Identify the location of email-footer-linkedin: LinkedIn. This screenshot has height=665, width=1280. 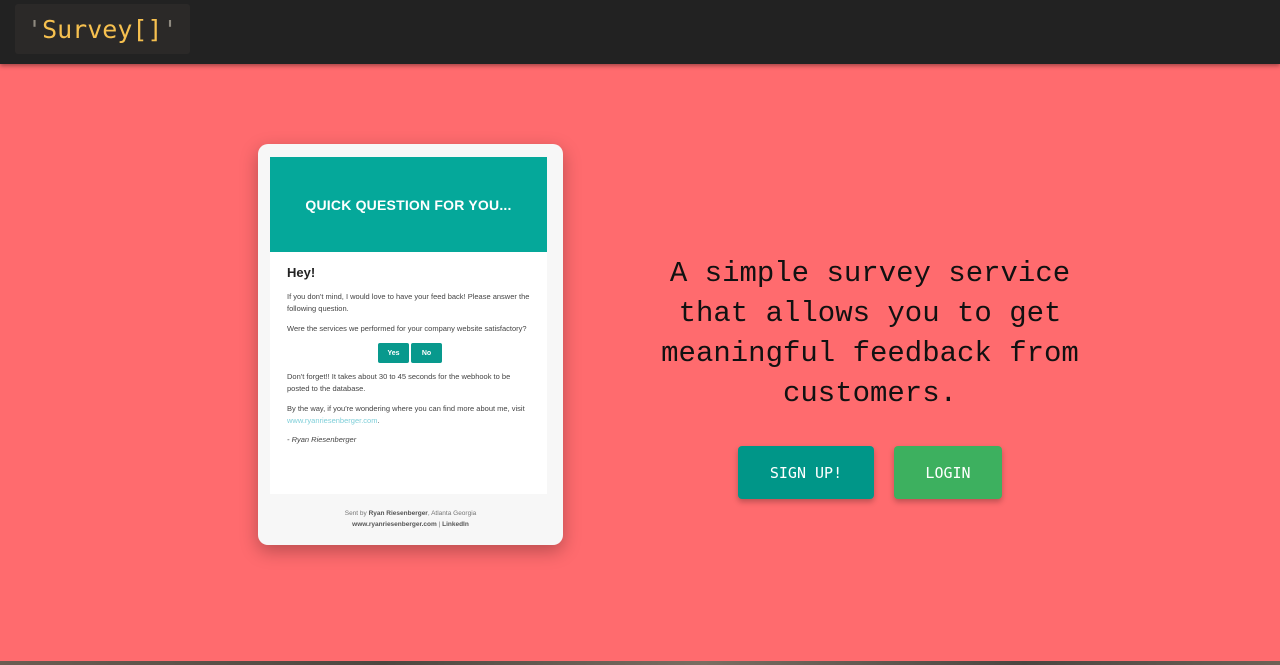
(455, 524).